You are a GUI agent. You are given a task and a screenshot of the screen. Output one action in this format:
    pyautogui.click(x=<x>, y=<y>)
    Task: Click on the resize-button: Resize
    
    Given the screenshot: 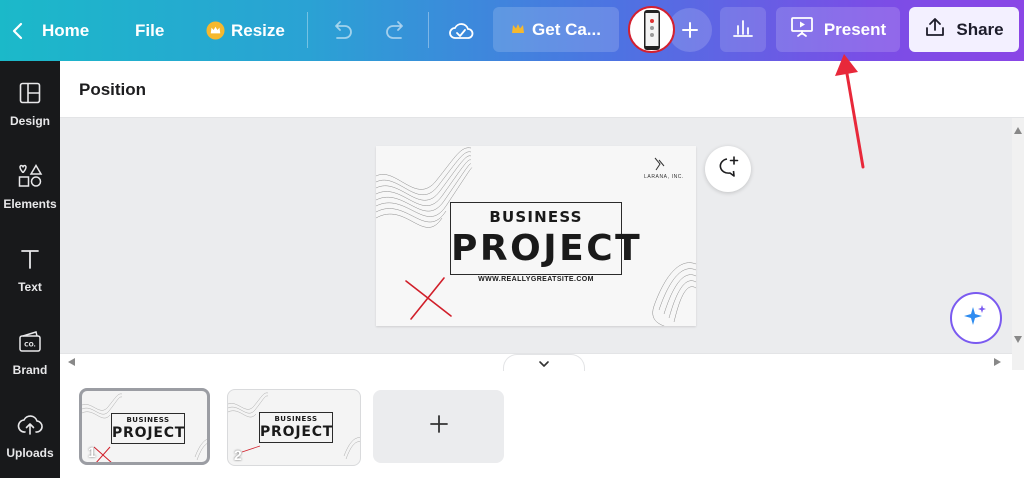 What is the action you would take?
    pyautogui.click(x=245, y=30)
    